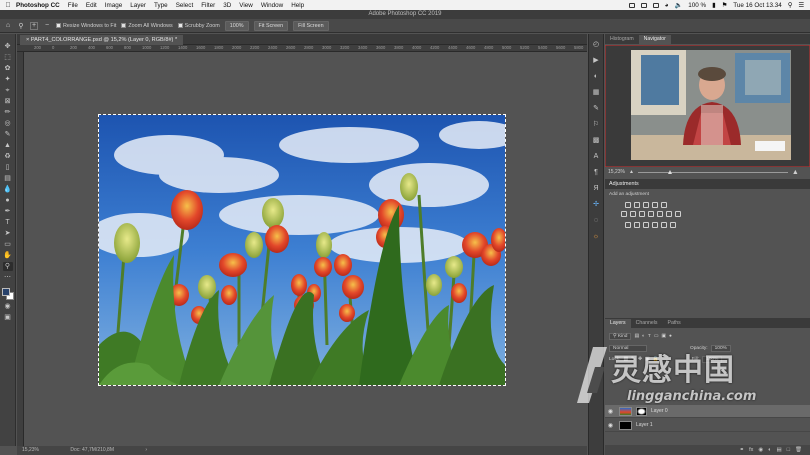 The image size is (810, 455). Describe the element at coordinates (34, 25) in the screenshot. I see `zoom-in-icon: +` at that location.